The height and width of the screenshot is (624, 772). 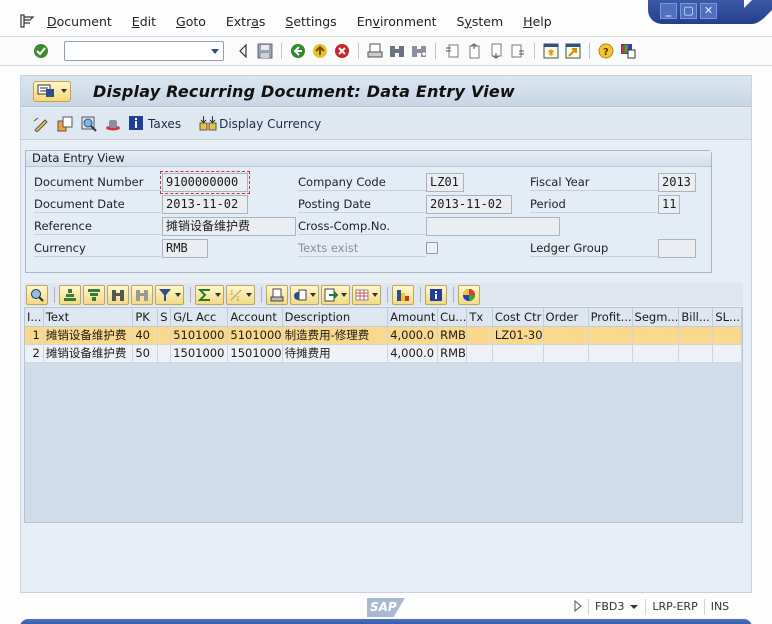 I want to click on document-change-icon, so click(x=65, y=124).